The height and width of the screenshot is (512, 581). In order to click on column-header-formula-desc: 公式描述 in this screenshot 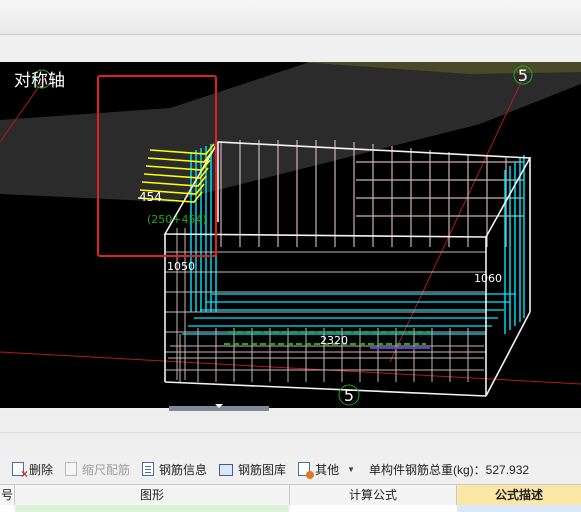, I will do `click(519, 495)`.